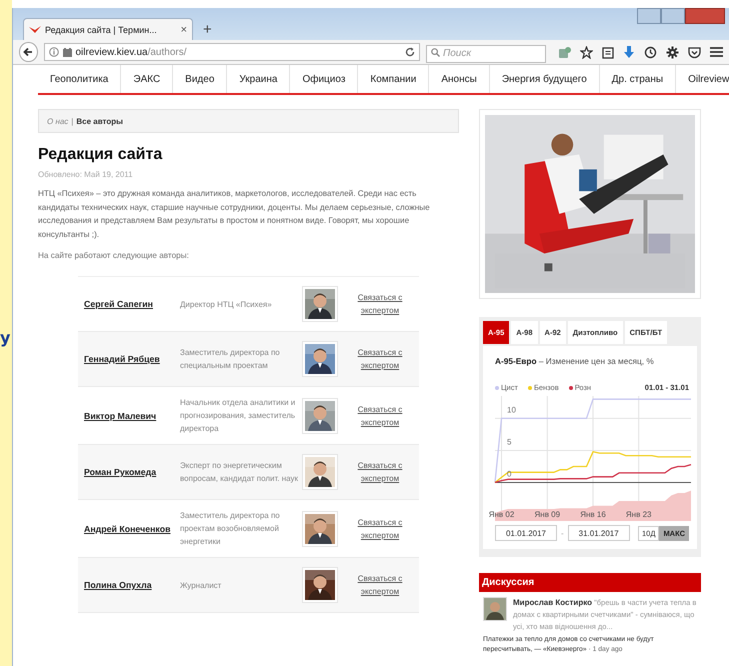  What do you see at coordinates (230, 529) in the screenshot?
I see `author-role: Заместитель директора по проектам возобновляемой энергетики` at bounding box center [230, 529].